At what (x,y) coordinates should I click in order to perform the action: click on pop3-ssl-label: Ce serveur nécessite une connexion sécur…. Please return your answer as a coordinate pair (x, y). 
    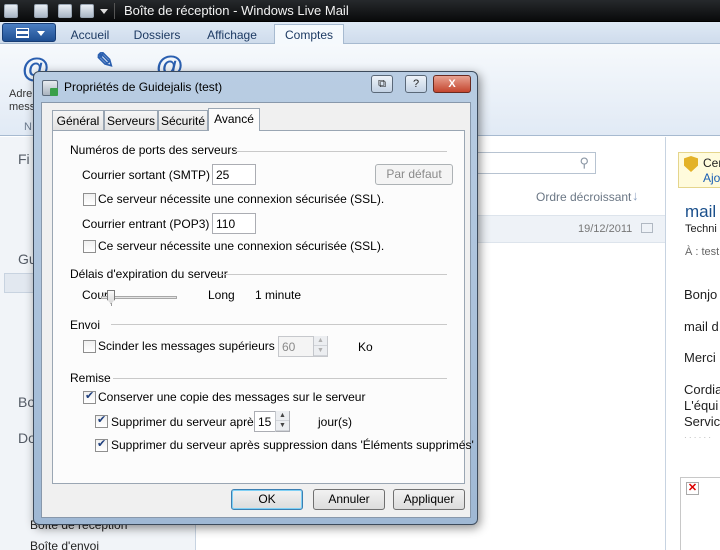
    Looking at the image, I should click on (241, 246).